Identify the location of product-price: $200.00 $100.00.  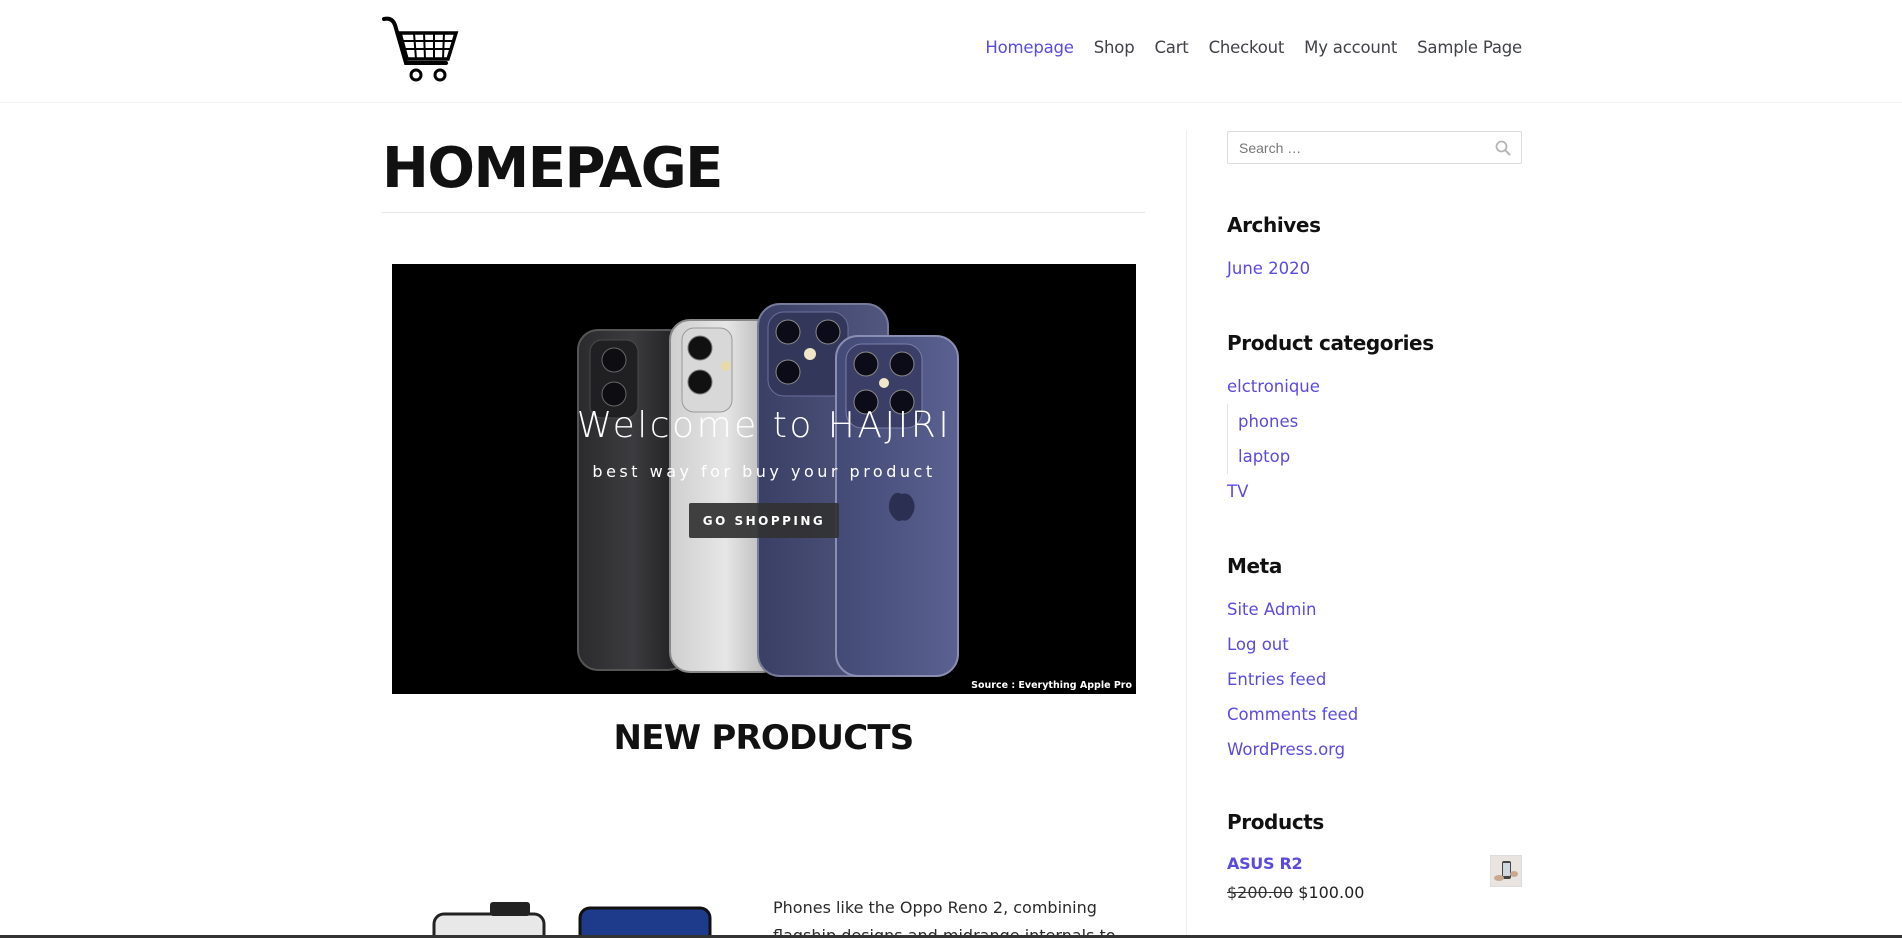
(1374, 892).